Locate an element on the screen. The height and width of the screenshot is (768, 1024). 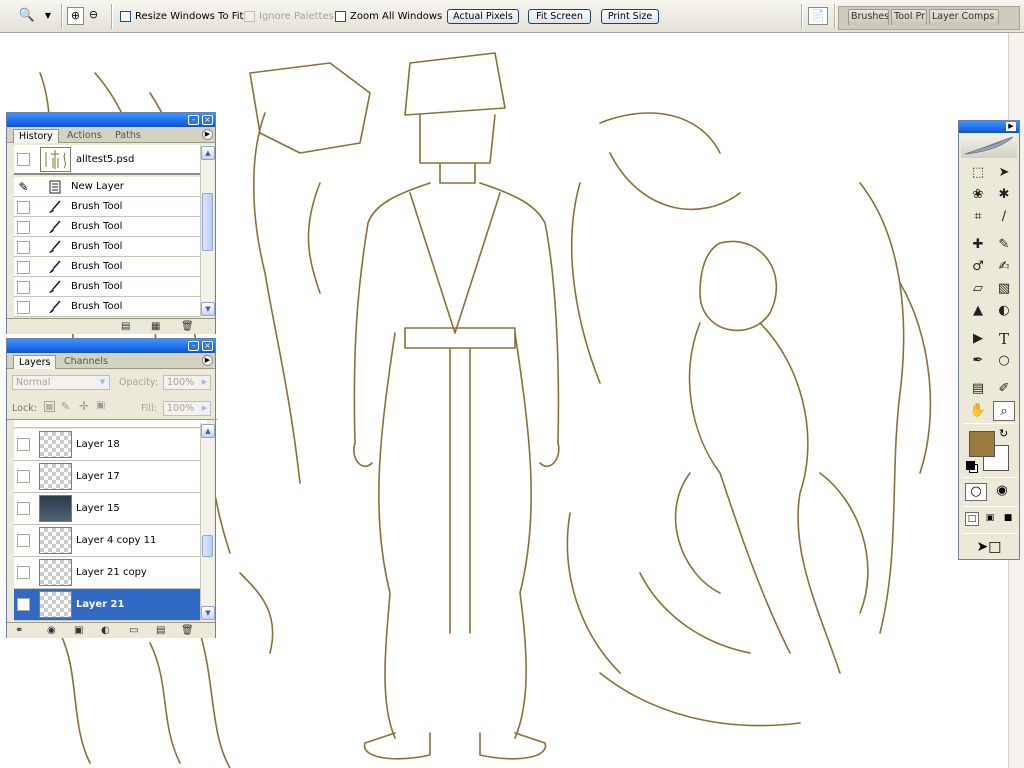
zoom-all-windows-checkbox: Zoom All Windows is located at coordinates (388, 16).